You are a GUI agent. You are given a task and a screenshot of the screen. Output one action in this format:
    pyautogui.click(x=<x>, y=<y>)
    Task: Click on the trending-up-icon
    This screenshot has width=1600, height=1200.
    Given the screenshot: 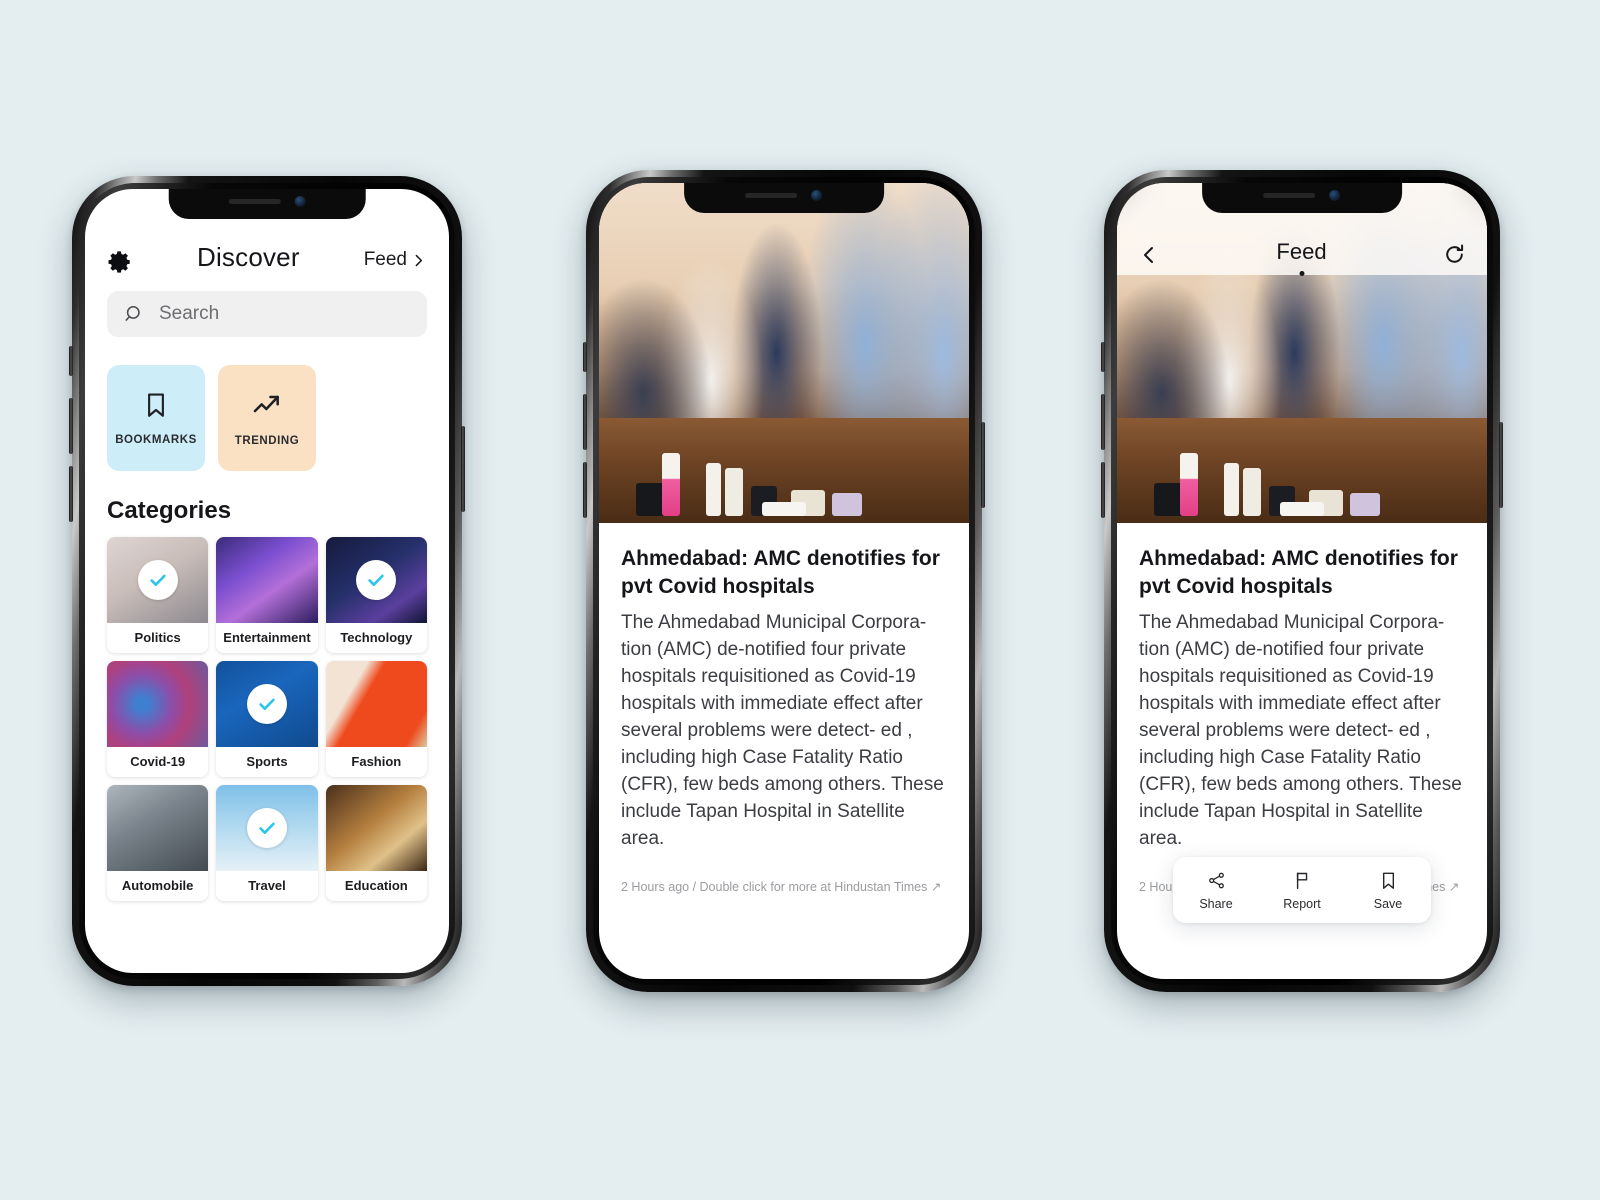 What is the action you would take?
    pyautogui.click(x=266, y=404)
    